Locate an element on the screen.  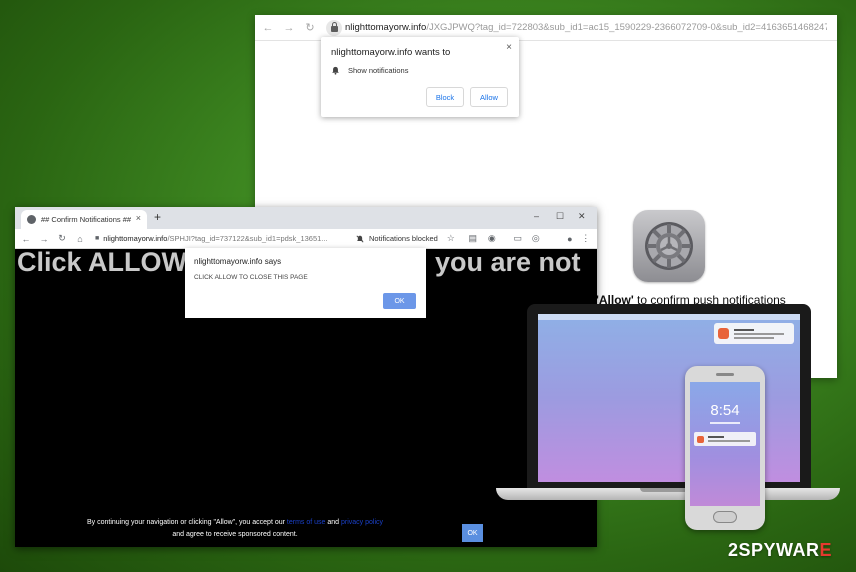
tab-strip: ## Confirm Notifications ## × + – ☐ ✕ is located at coordinates (306, 218).